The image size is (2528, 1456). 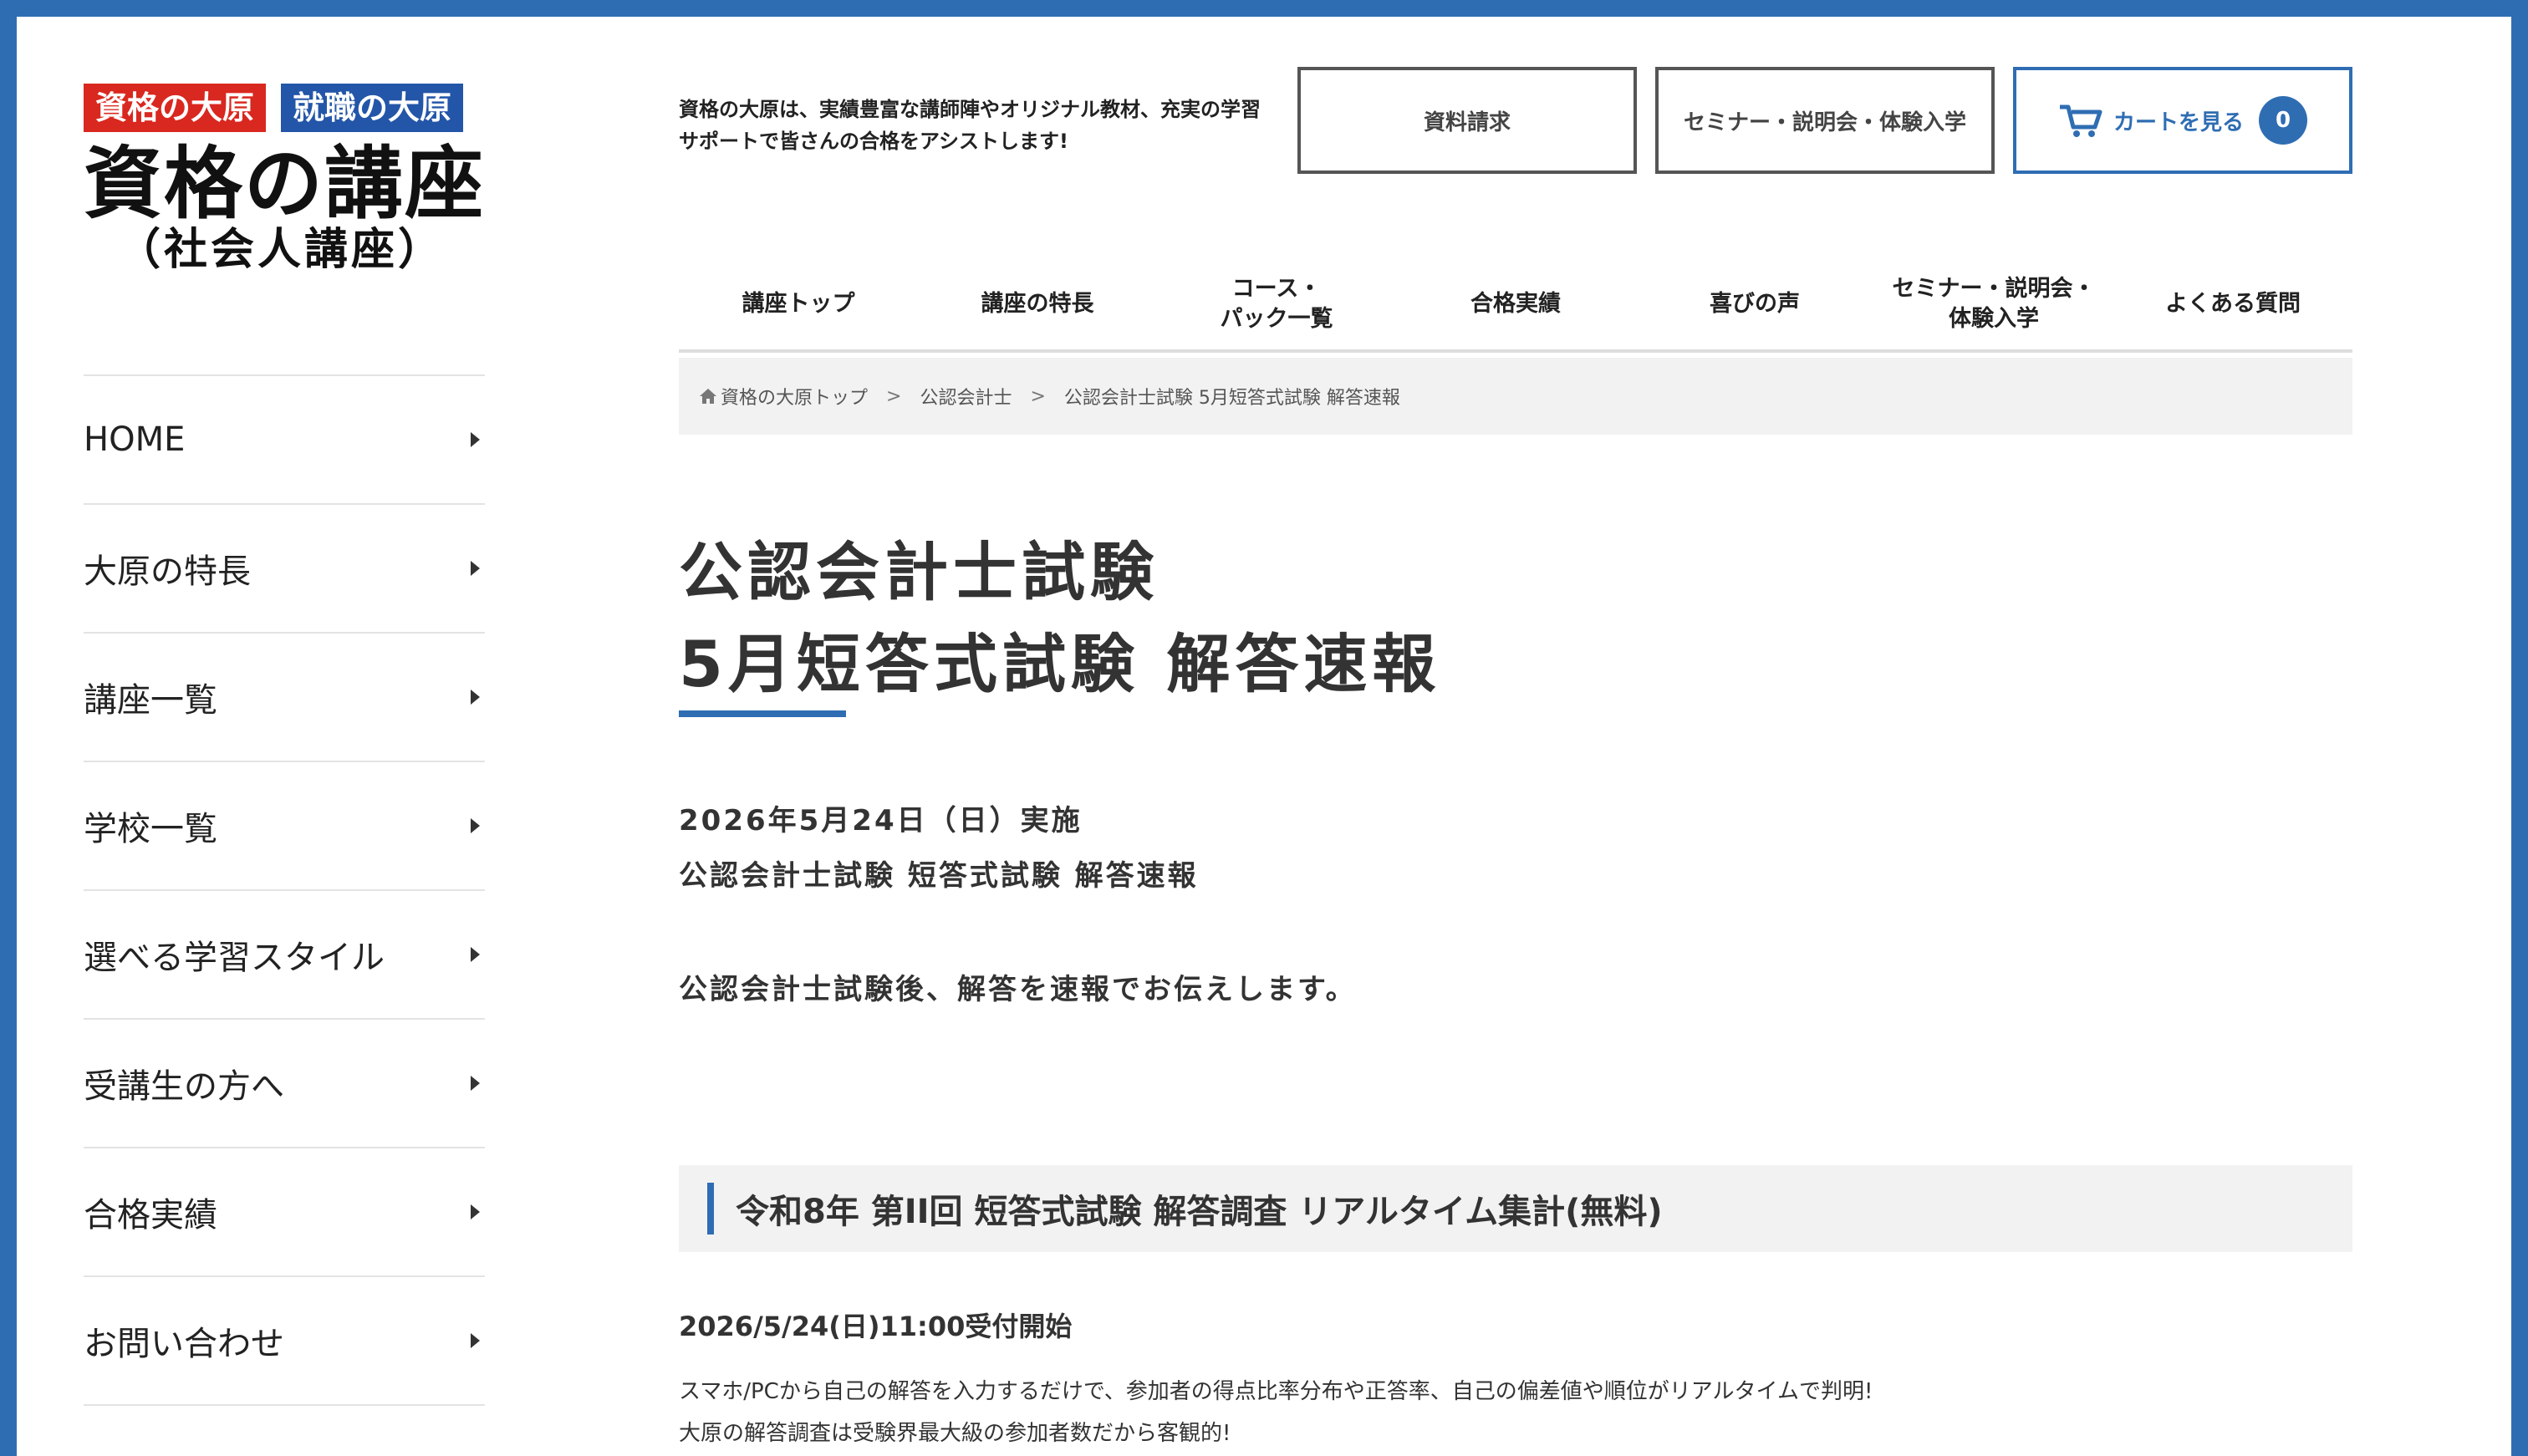 What do you see at coordinates (1018, 989) in the screenshot?
I see `intro-text: 公認会計士試験後、解答を速報でお伝えします。` at bounding box center [1018, 989].